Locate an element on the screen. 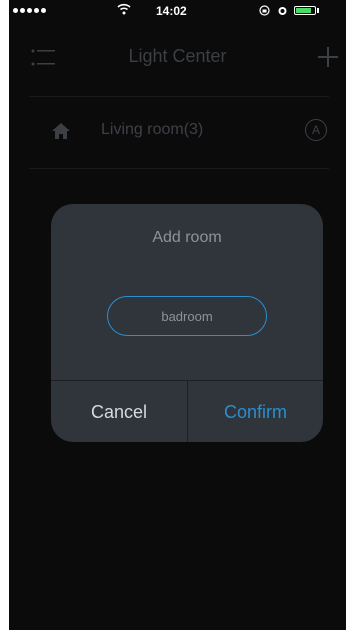  page-title: Light Center is located at coordinates (177, 56).